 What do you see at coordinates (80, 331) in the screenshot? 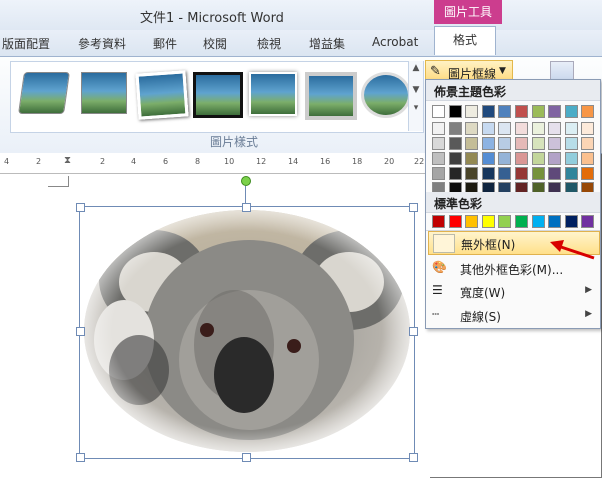
I see `resize-handle-left` at bounding box center [80, 331].